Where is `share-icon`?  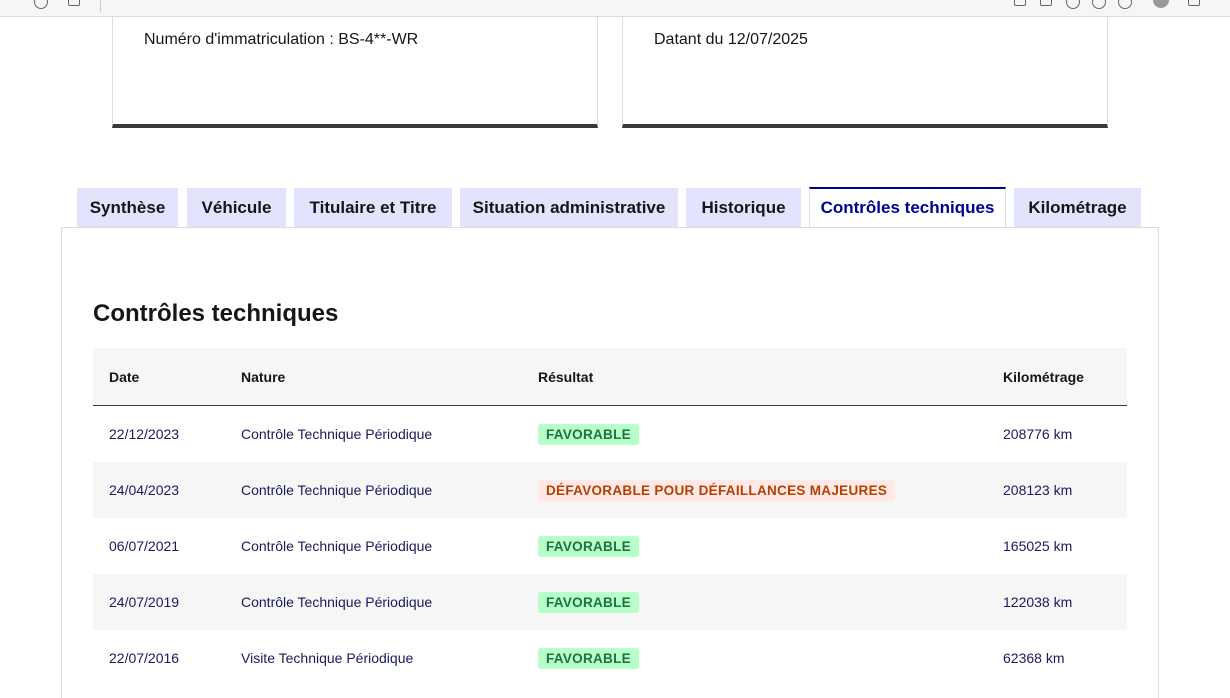 share-icon is located at coordinates (1099, 4).